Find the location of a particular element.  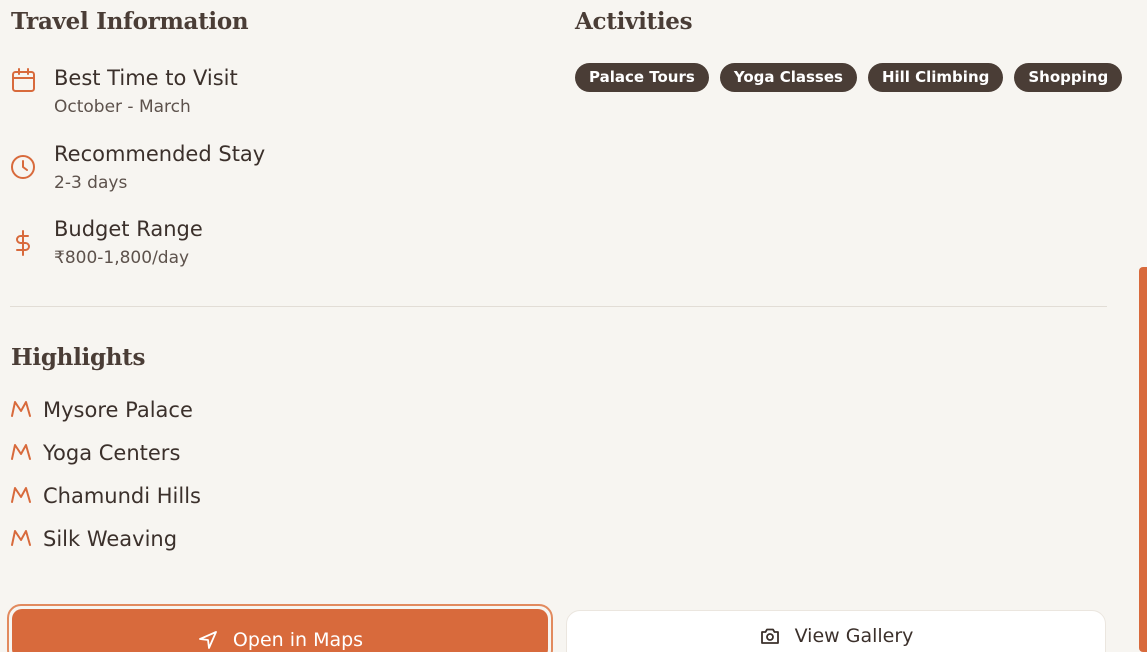

info-label: Best Time to Visit is located at coordinates (146, 78).